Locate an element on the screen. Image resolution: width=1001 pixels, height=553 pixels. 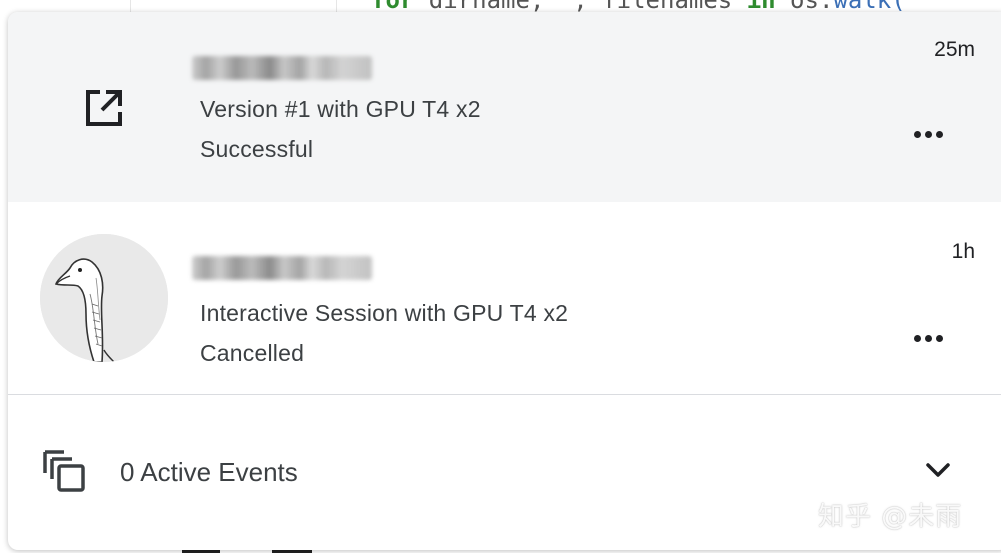
goose-icon is located at coordinates (104, 298).